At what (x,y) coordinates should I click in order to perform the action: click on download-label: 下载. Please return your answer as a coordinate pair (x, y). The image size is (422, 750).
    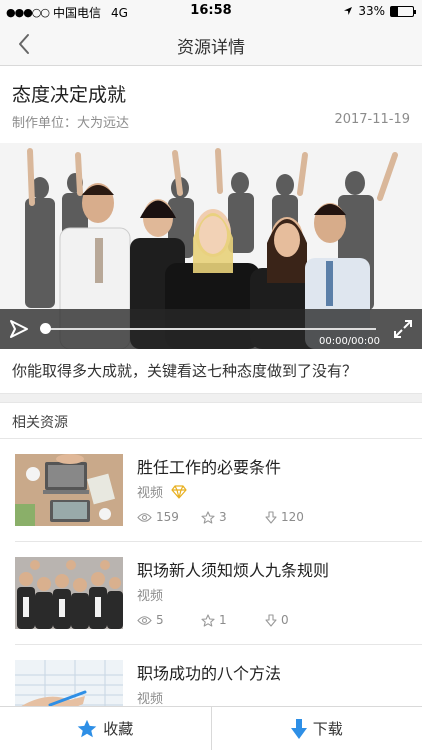
    Looking at the image, I should click on (327, 729).